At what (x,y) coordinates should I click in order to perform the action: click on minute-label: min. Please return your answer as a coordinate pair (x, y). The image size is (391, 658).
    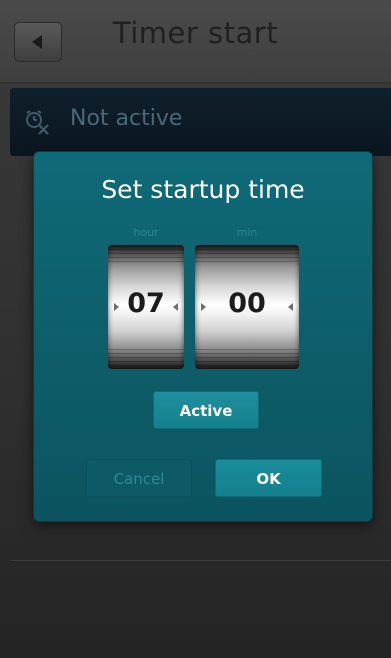
    Looking at the image, I should click on (247, 232).